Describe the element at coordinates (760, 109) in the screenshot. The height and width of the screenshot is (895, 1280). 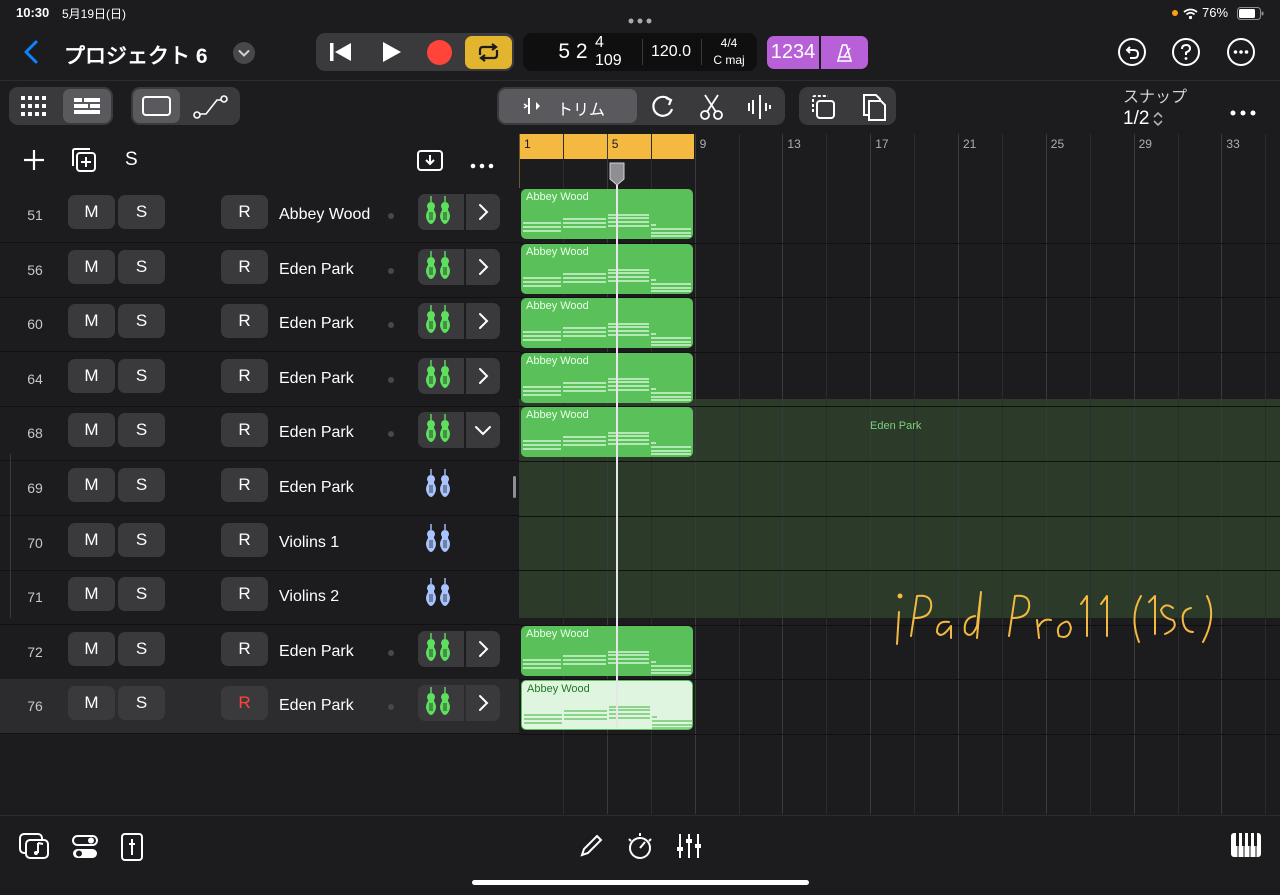
I see `split-at-playhead-icon` at that location.